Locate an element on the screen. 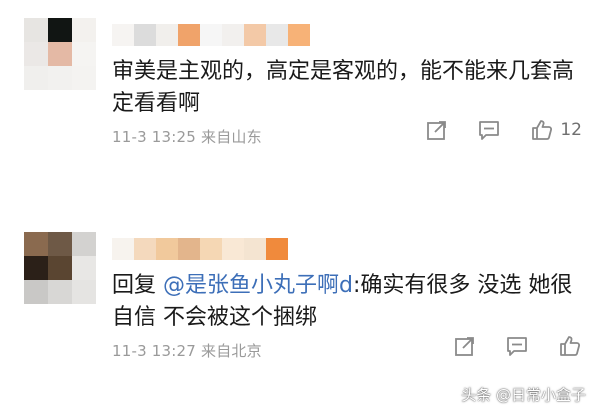  comment-actions: 12 is located at coordinates (489, 130).